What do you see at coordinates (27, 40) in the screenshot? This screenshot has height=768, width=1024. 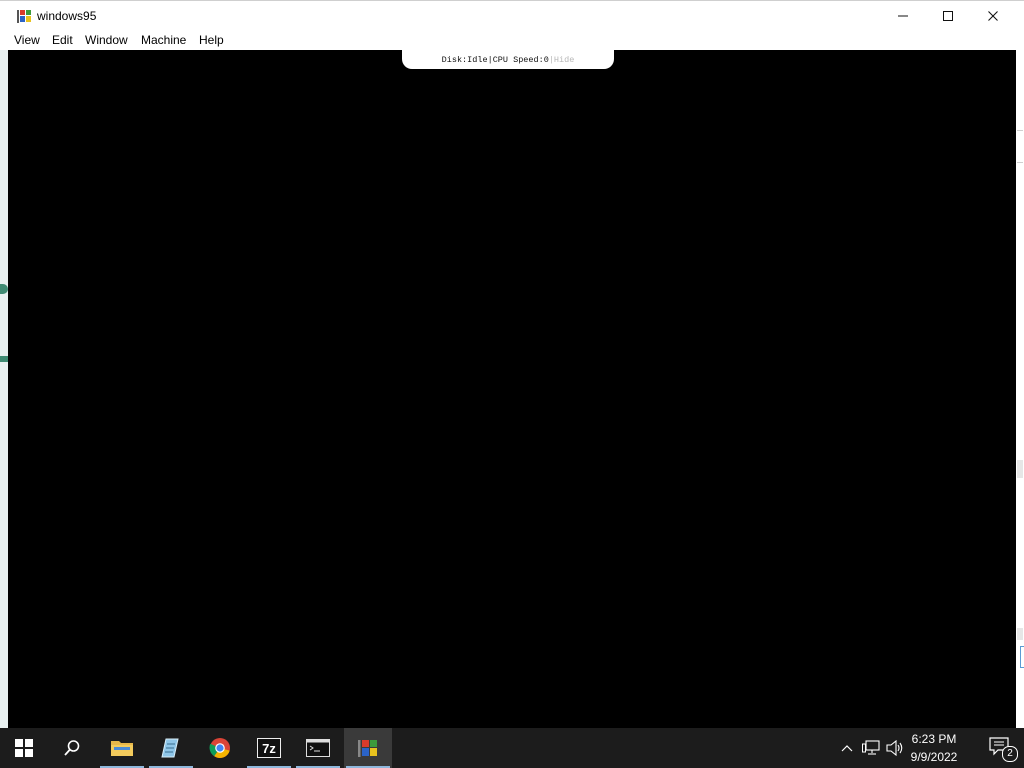 I see `menu-view: View` at bounding box center [27, 40].